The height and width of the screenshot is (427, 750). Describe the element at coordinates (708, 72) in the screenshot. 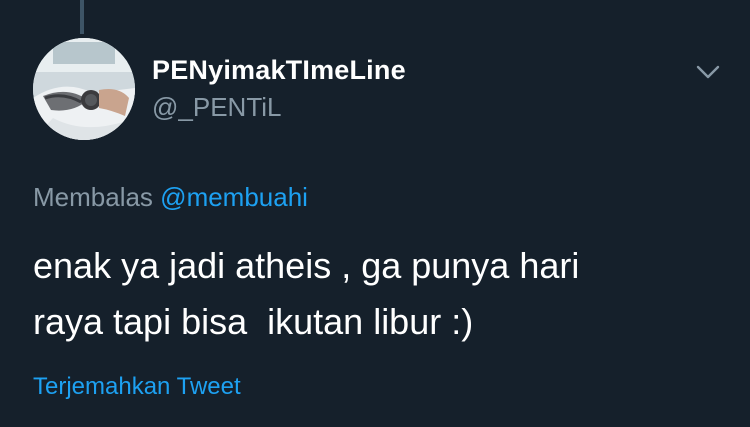

I see `chevron-down-icon` at that location.